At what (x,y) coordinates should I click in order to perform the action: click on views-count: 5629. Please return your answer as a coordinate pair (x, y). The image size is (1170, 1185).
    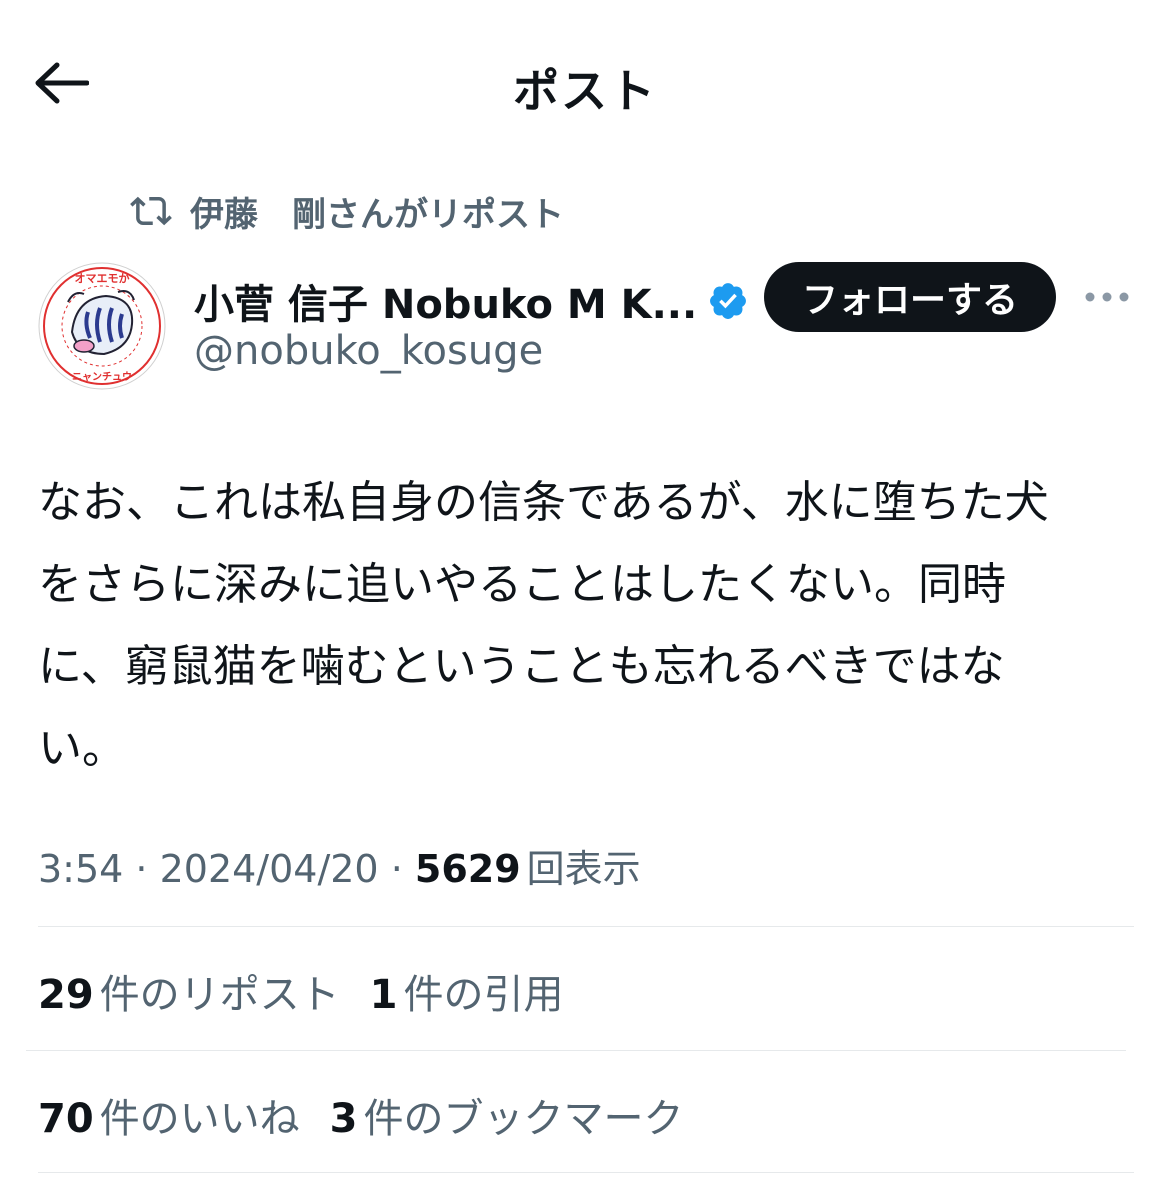
    Looking at the image, I should click on (467, 869).